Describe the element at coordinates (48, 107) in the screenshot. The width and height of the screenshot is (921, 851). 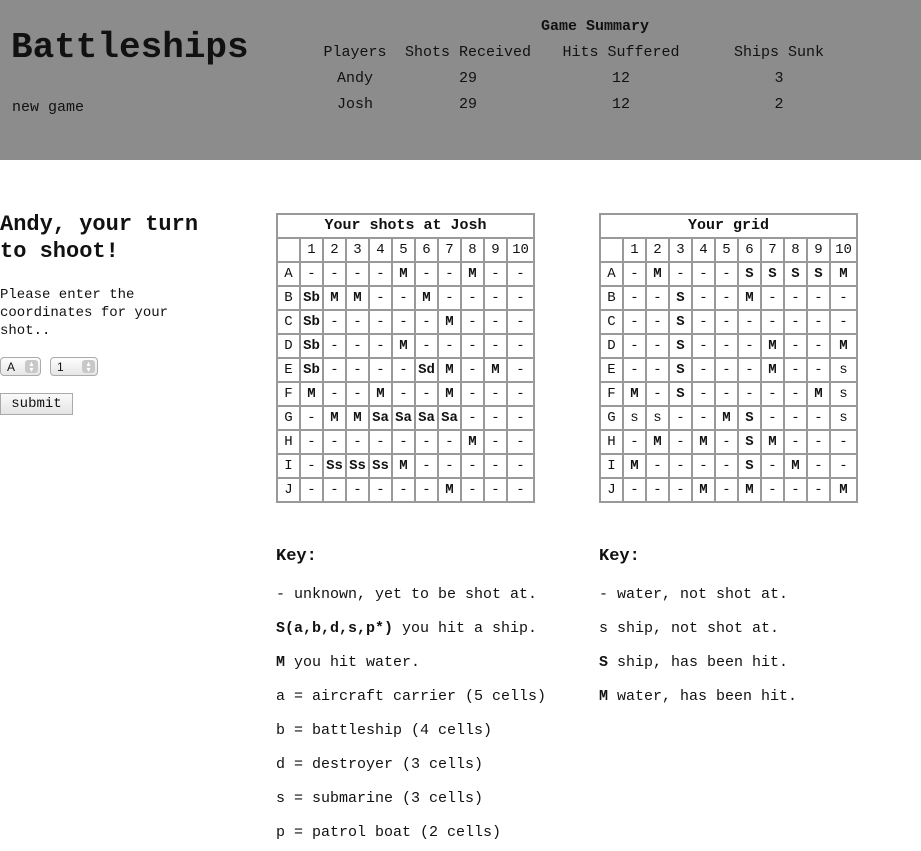
I see `new-game-link: new game` at that location.